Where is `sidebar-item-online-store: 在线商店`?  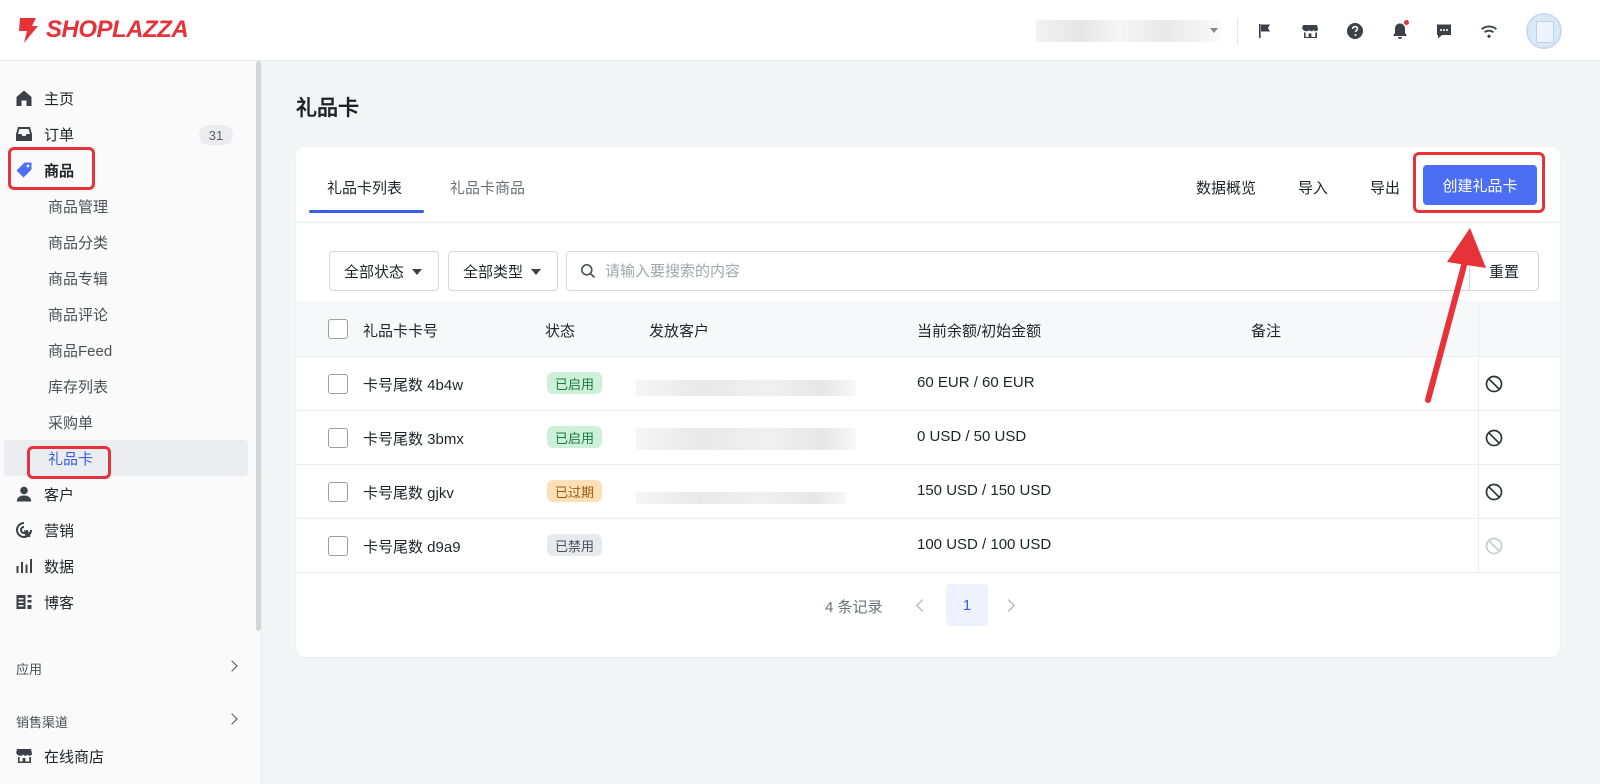
sidebar-item-online-store: 在线商店 is located at coordinates (124, 756).